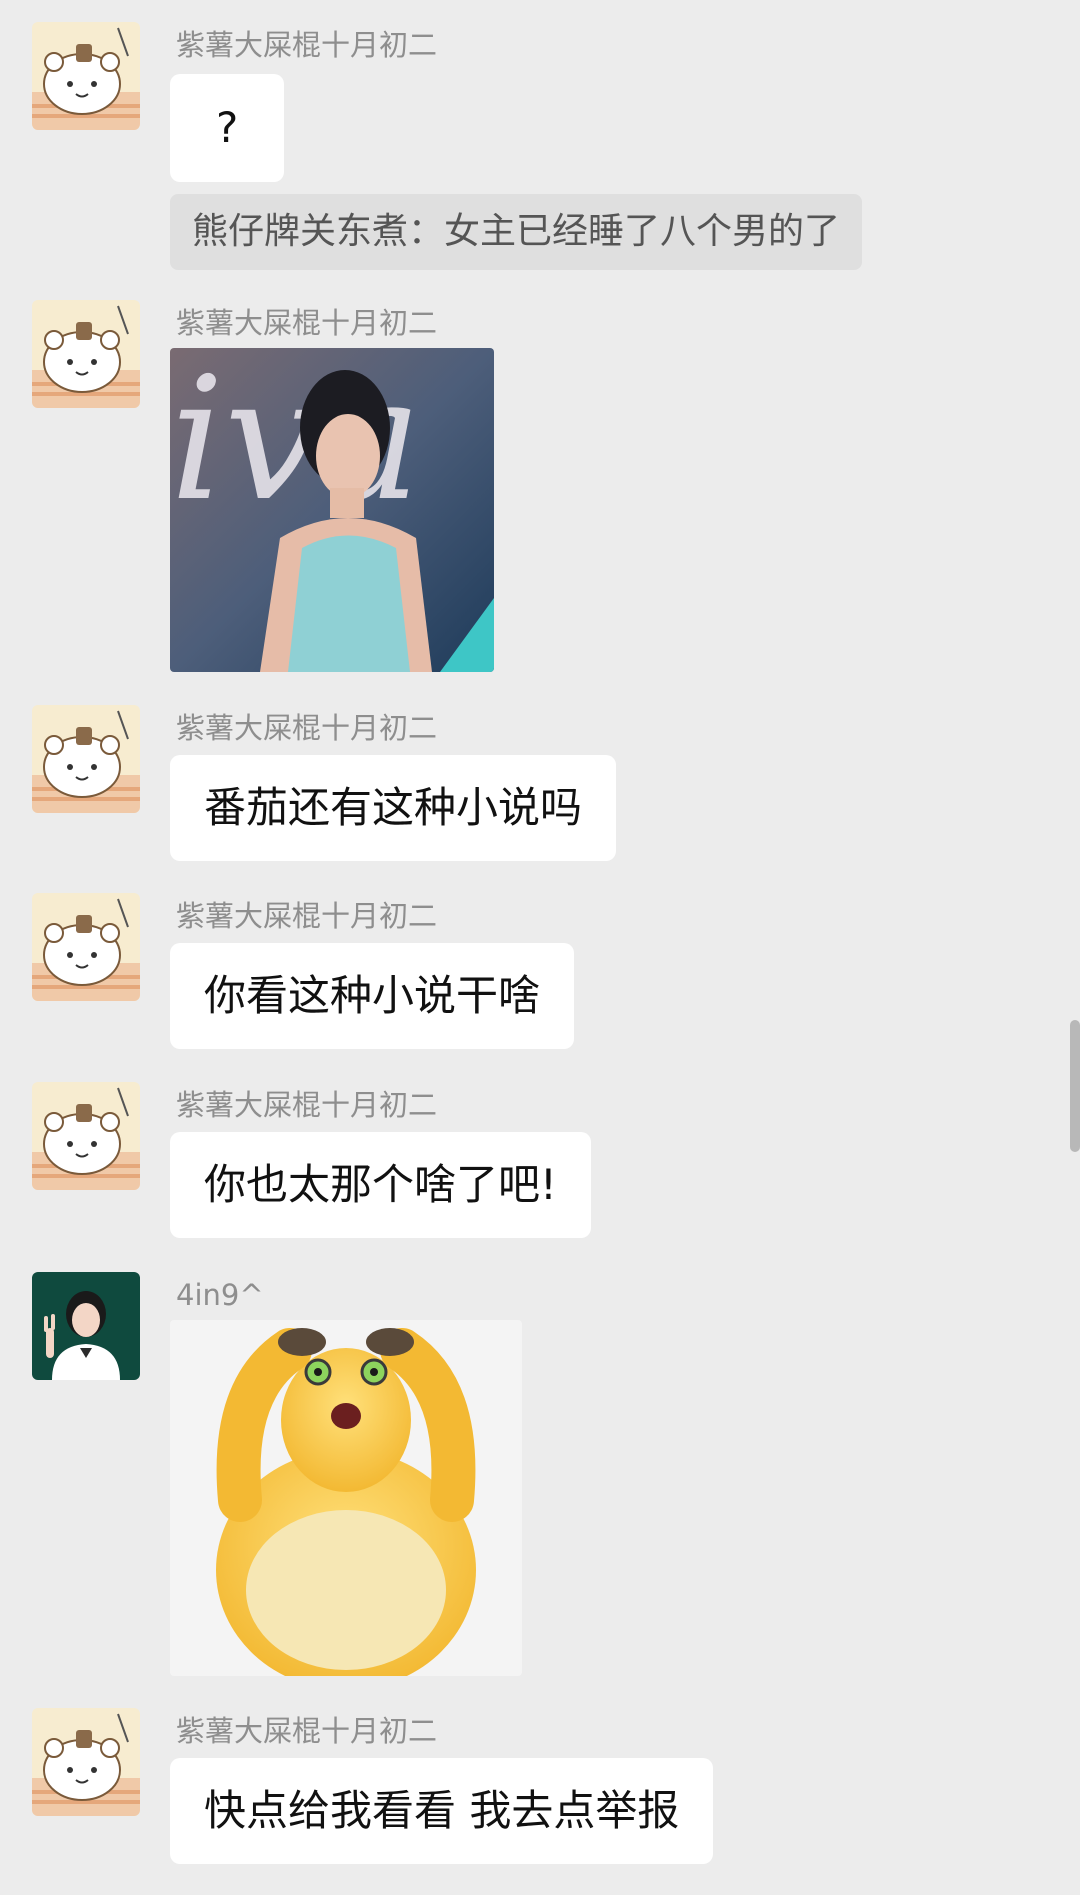  I want to click on photo-woman-icon: iva, so click(332, 510).